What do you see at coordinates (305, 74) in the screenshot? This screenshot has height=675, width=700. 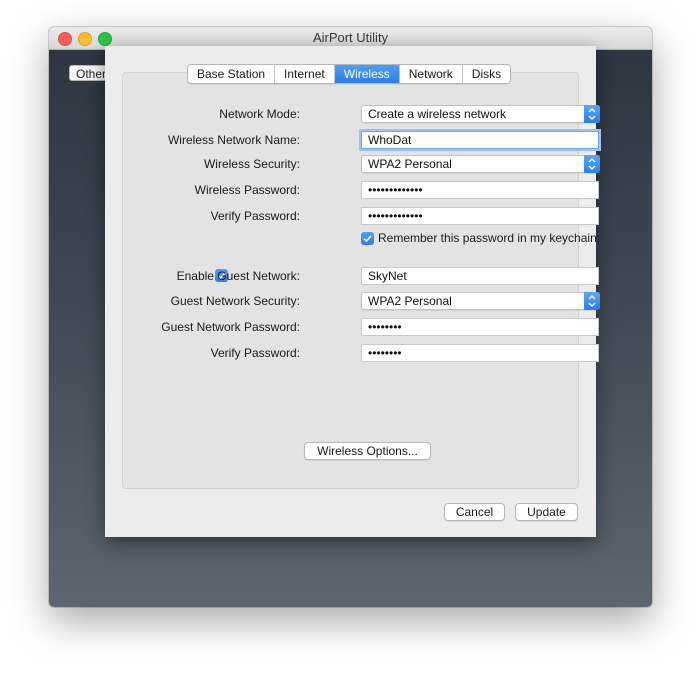 I see `tab-internet: Internet` at bounding box center [305, 74].